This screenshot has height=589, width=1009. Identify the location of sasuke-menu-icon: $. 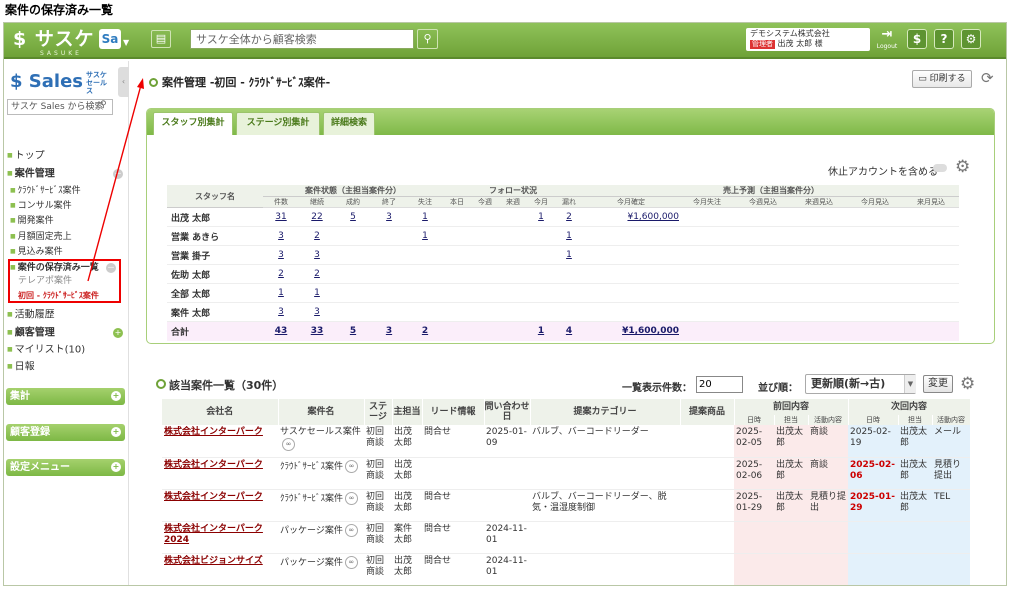
(917, 39).